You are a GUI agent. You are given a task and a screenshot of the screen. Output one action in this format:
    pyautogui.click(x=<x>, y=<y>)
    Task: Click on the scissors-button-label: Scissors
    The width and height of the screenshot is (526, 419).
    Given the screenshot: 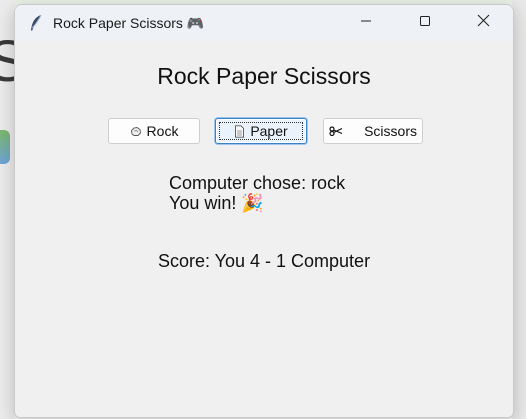 What is the action you would take?
    pyautogui.click(x=390, y=131)
    